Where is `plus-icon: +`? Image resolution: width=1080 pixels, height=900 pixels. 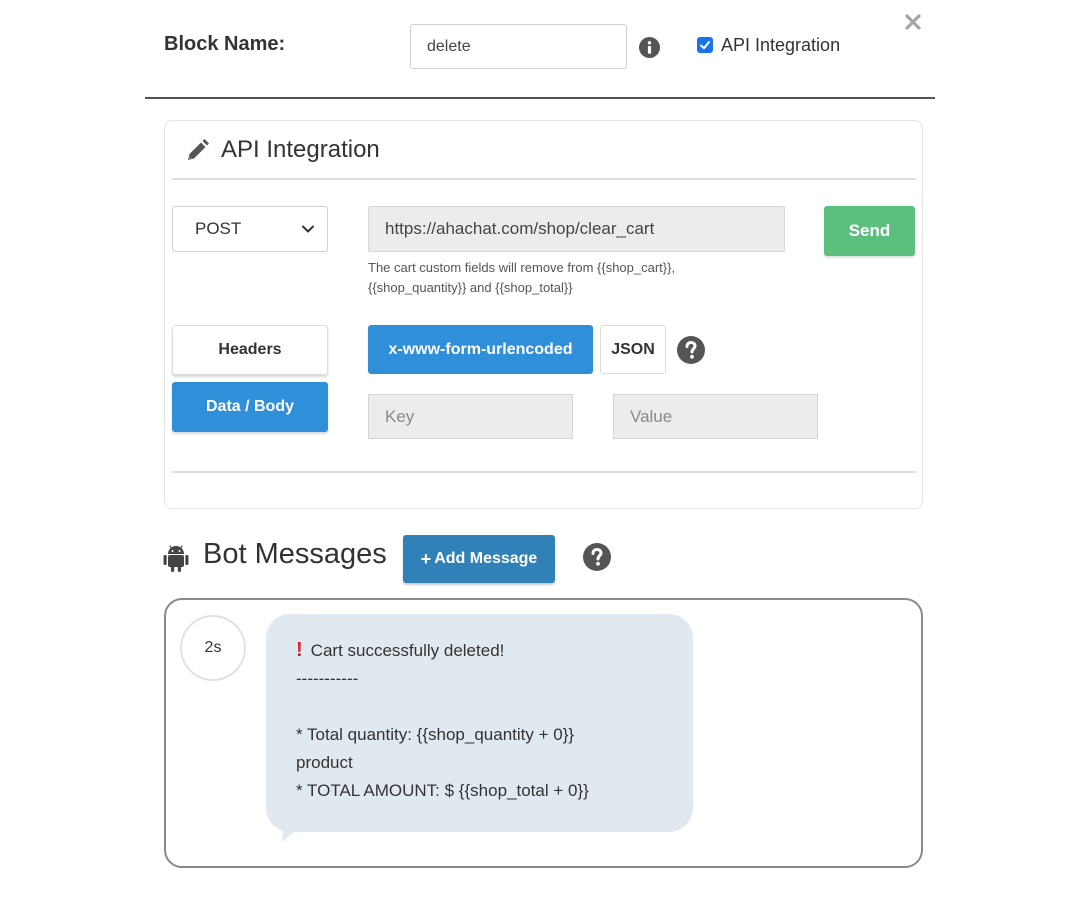
plus-icon: + is located at coordinates (426, 558).